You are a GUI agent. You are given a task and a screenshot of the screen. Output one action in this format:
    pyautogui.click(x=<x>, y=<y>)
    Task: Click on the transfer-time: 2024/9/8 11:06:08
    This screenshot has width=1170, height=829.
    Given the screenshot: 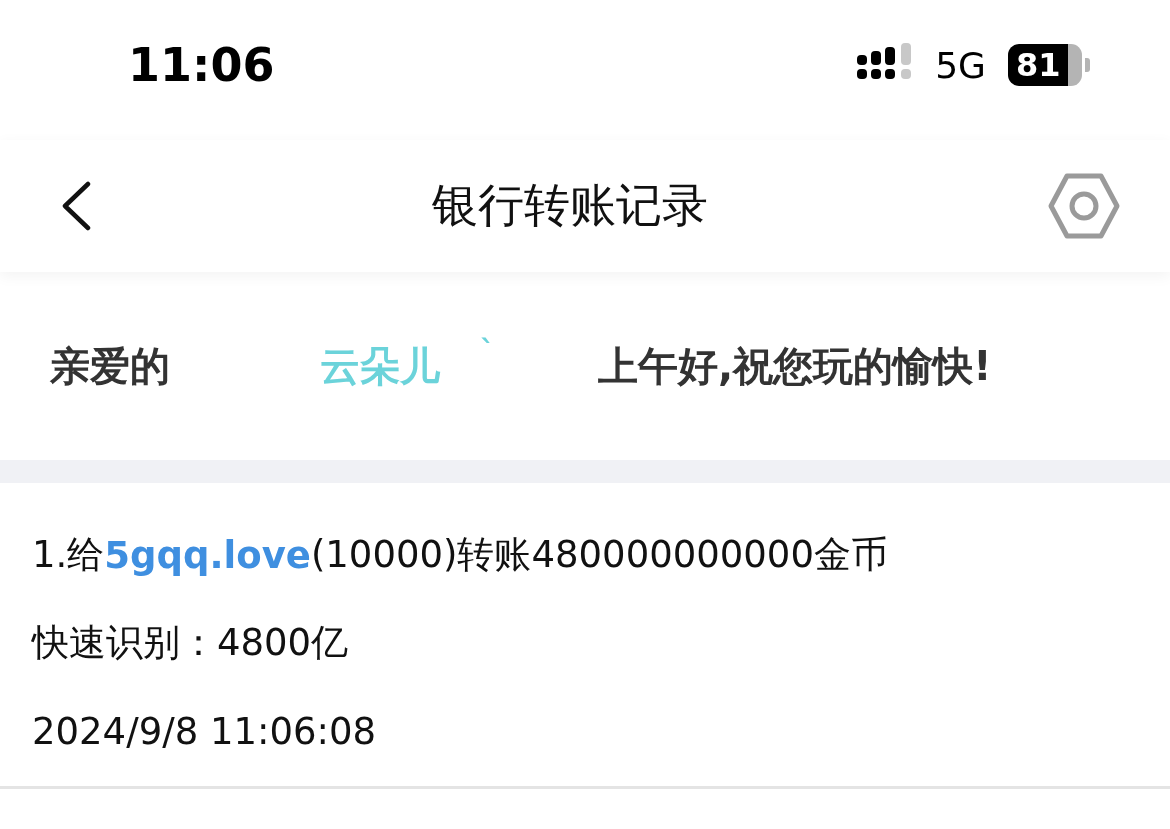 What is the action you would take?
    pyautogui.click(x=205, y=731)
    